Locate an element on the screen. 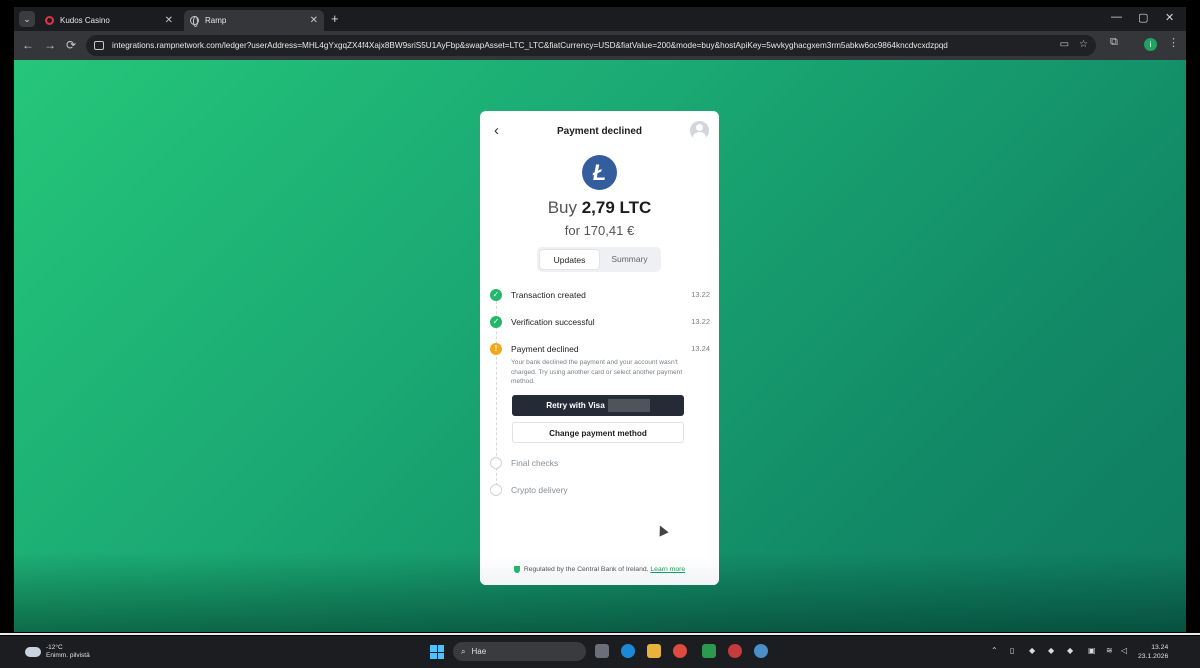 The width and height of the screenshot is (1200, 668). task-view-icon is located at coordinates (602, 651).